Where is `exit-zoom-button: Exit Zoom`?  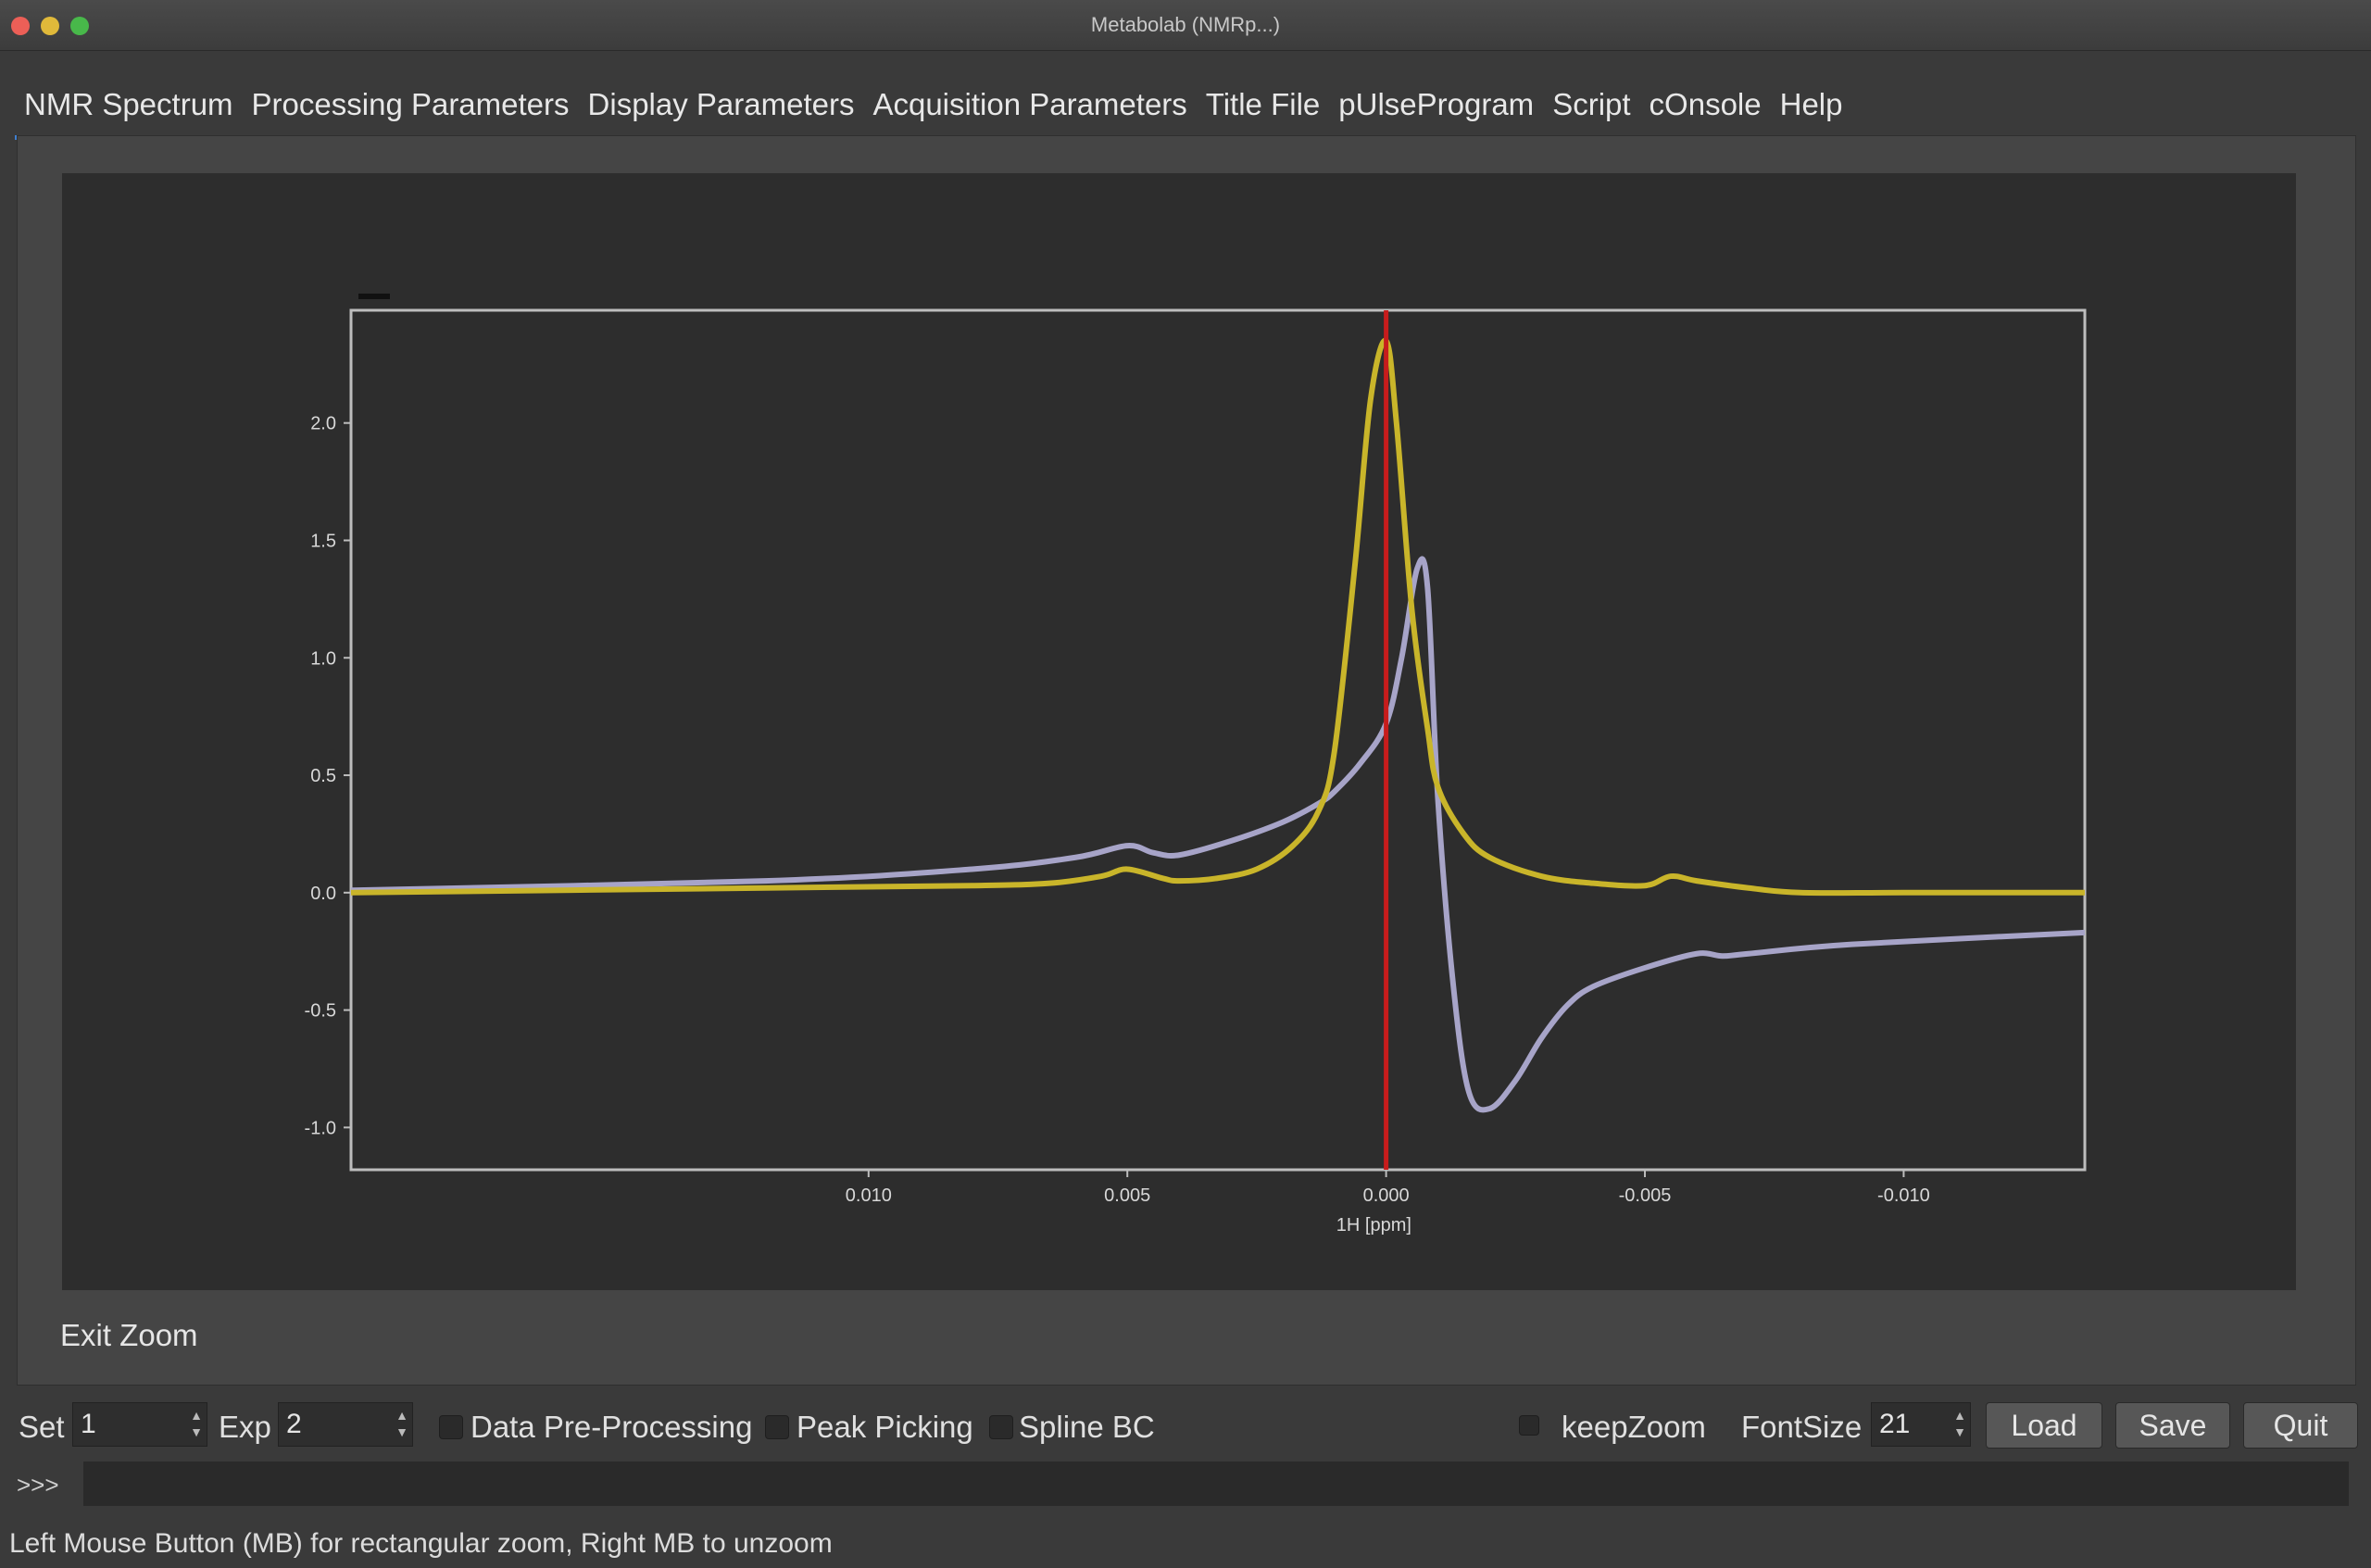 exit-zoom-button: Exit Zoom is located at coordinates (129, 1335).